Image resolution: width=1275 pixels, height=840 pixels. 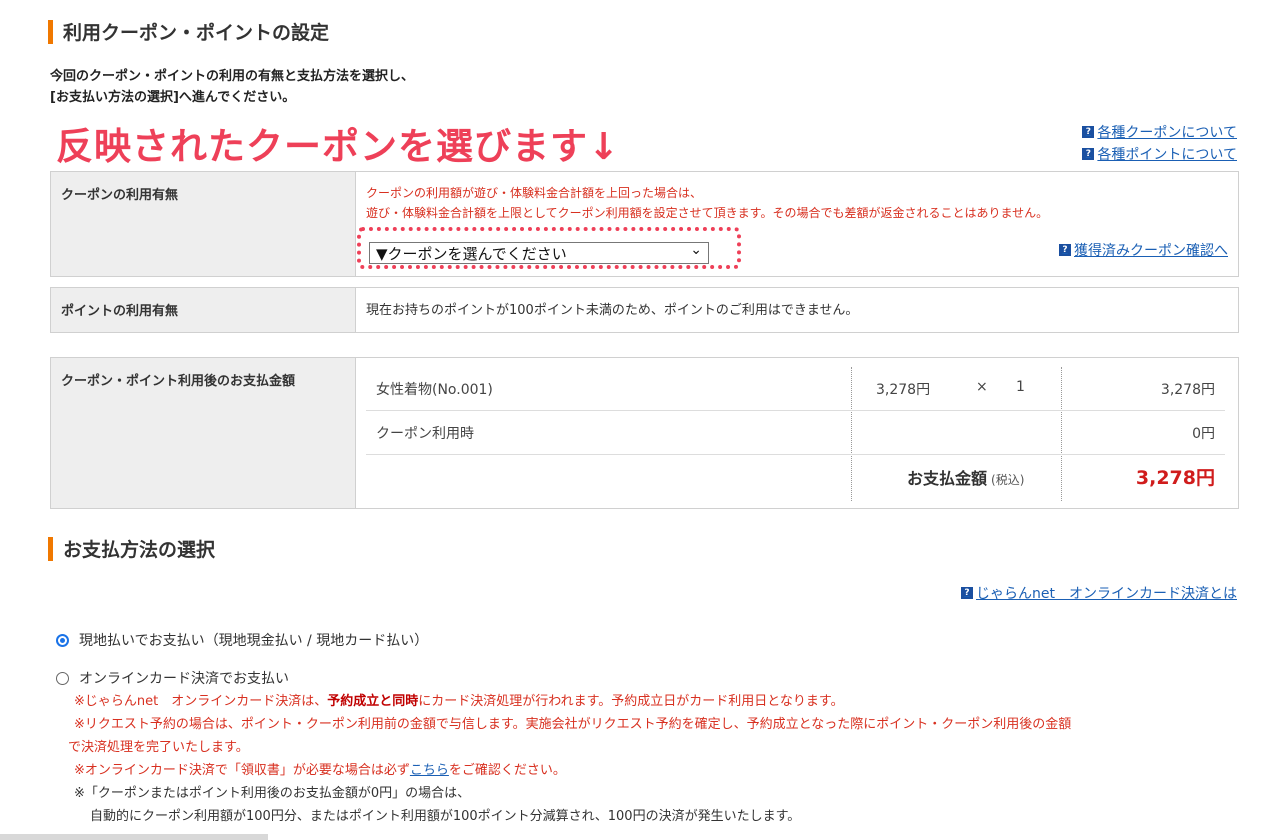 What do you see at coordinates (158, 747) in the screenshot?
I see `note-line: で決済処理を完了いたします。` at bounding box center [158, 747].